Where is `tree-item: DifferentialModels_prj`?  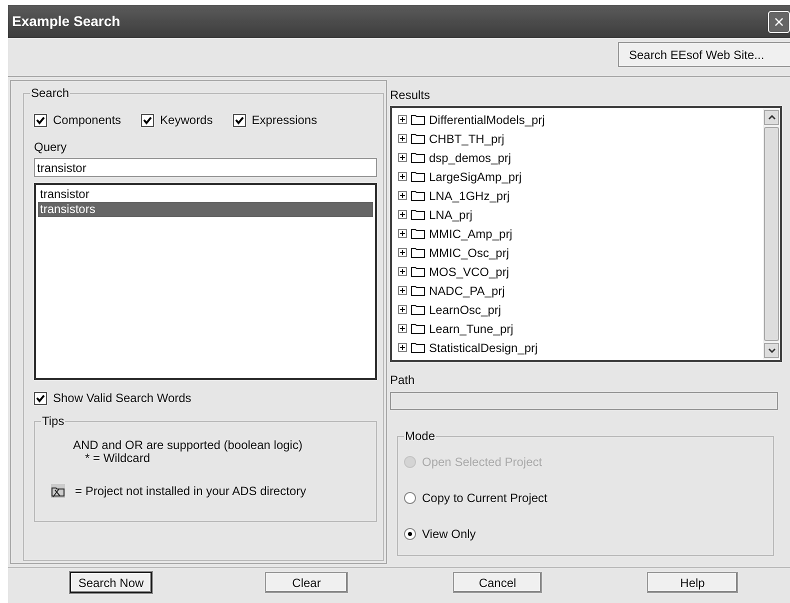
tree-item: DifferentialModels_prj is located at coordinates (580, 119).